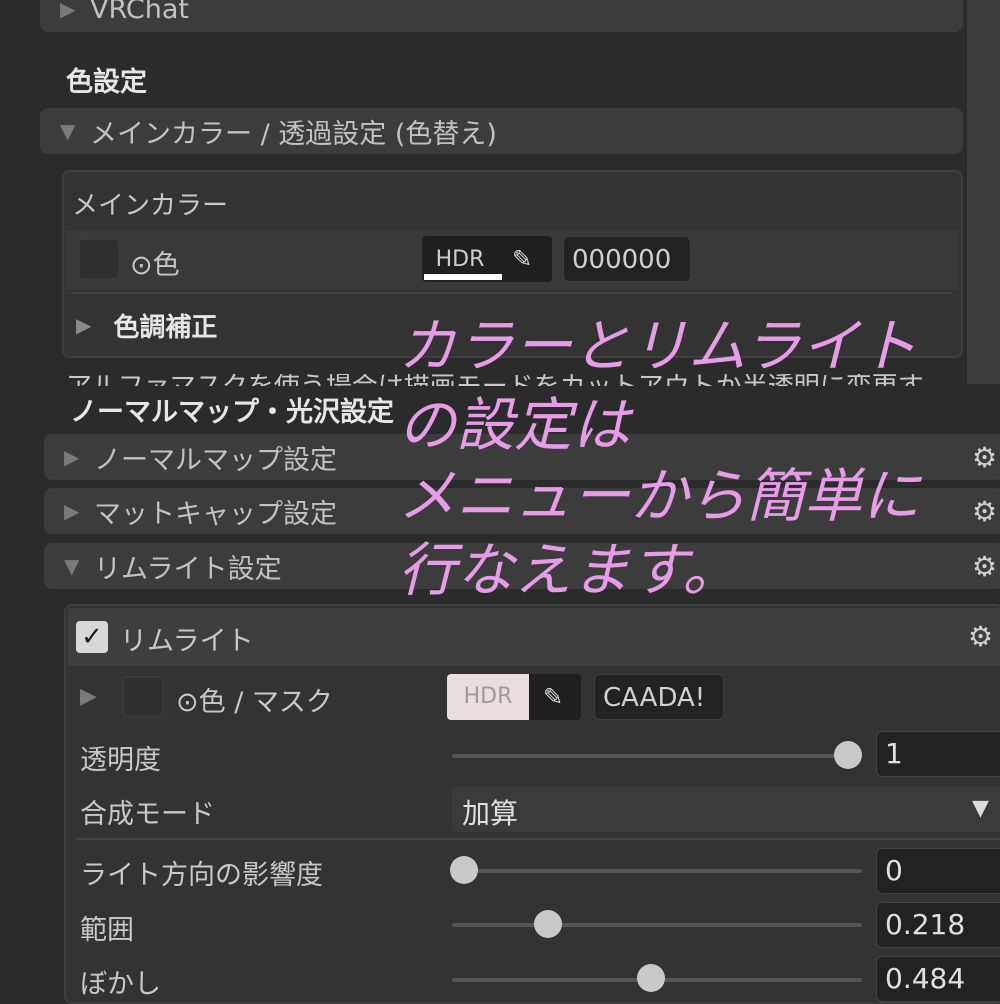  What do you see at coordinates (155, 265) in the screenshot?
I see `main-color-label: ⊙色` at bounding box center [155, 265].